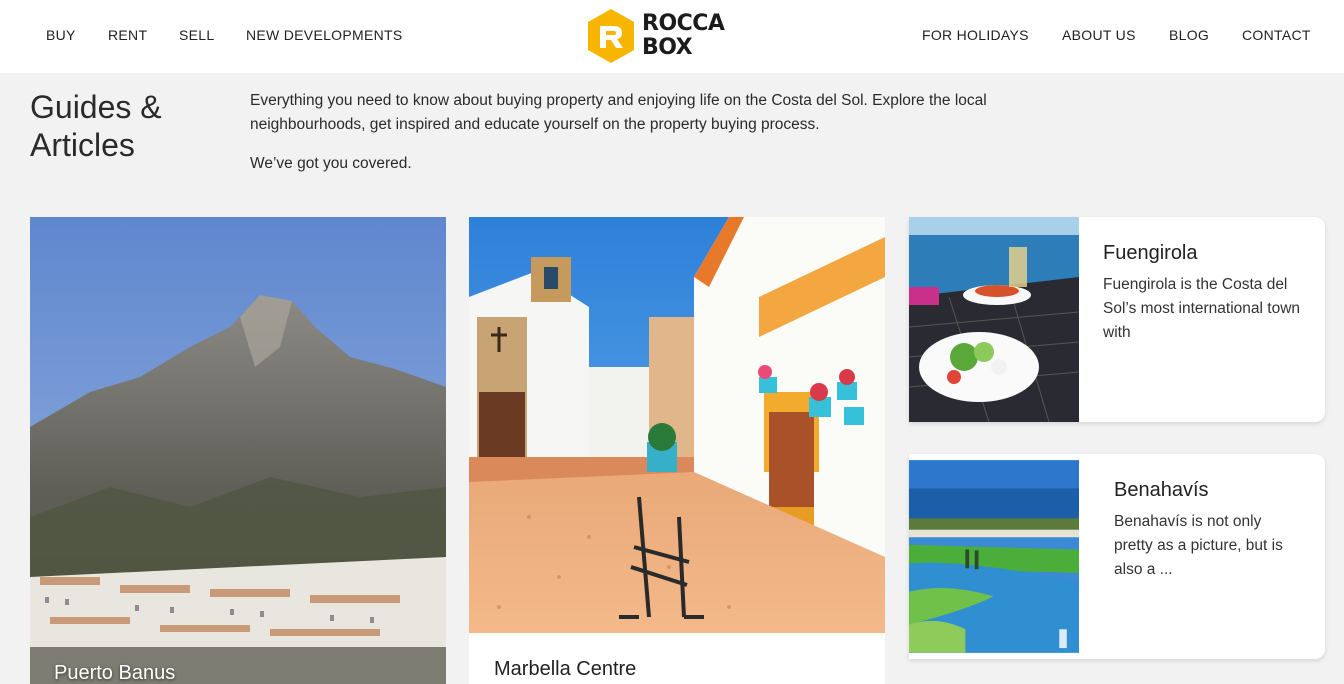  What do you see at coordinates (611, 36) in the screenshot?
I see `hexagon-logo-icon` at bounding box center [611, 36].